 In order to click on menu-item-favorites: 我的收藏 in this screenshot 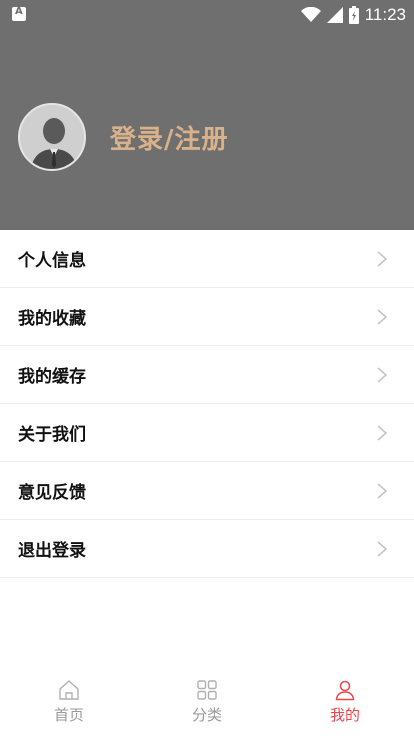, I will do `click(207, 317)`.